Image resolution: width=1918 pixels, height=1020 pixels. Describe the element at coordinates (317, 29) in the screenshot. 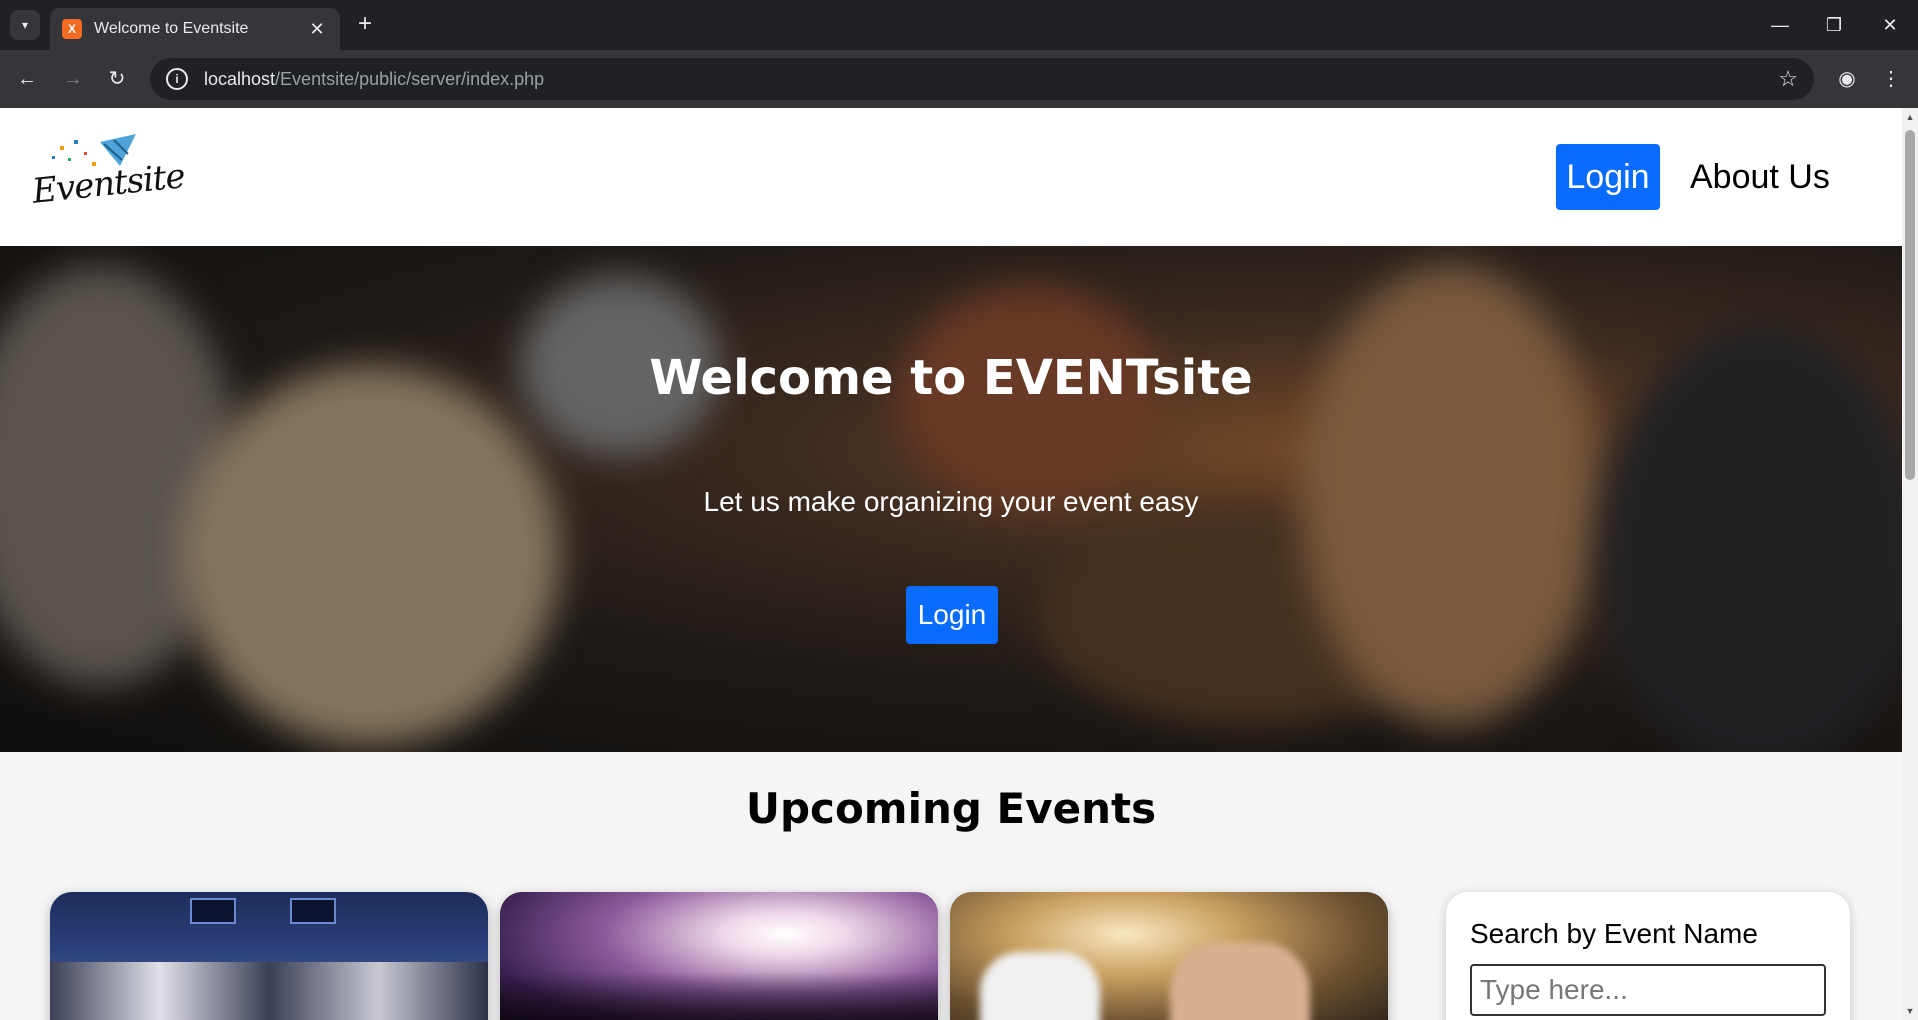

I see `close-tab-icon: ✕` at that location.